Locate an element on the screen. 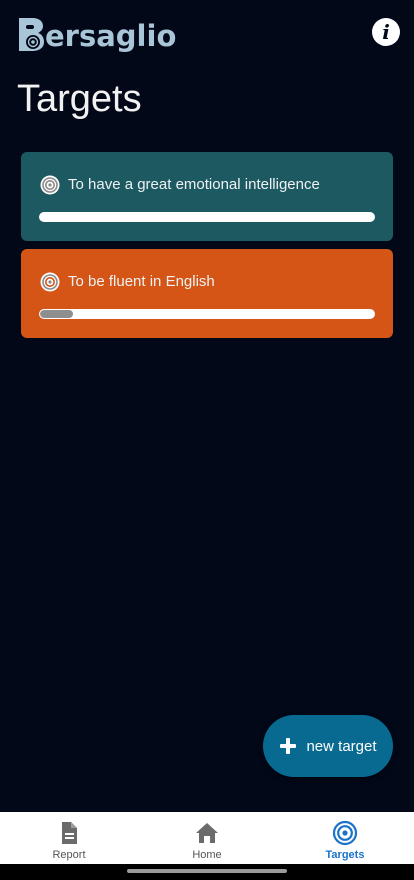 This screenshot has height=880, width=414. target-label: To have a great emotional intelligence is located at coordinates (194, 184).